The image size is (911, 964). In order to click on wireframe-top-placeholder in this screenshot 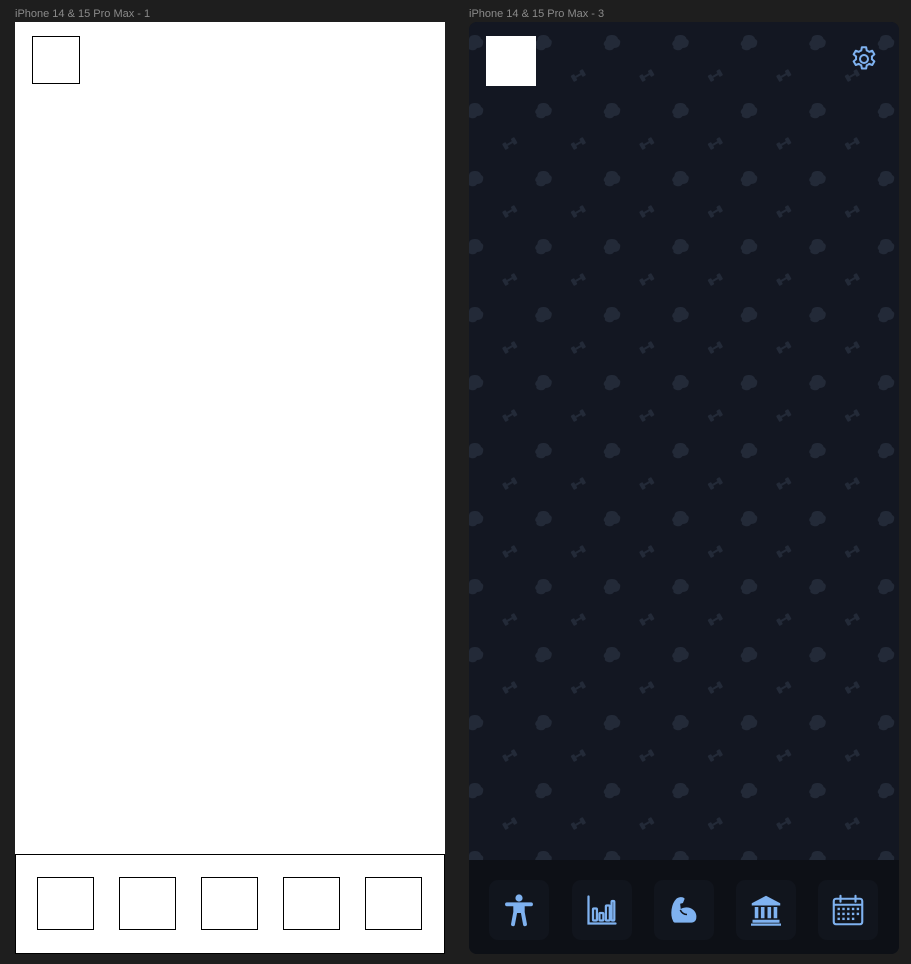, I will do `click(56, 60)`.